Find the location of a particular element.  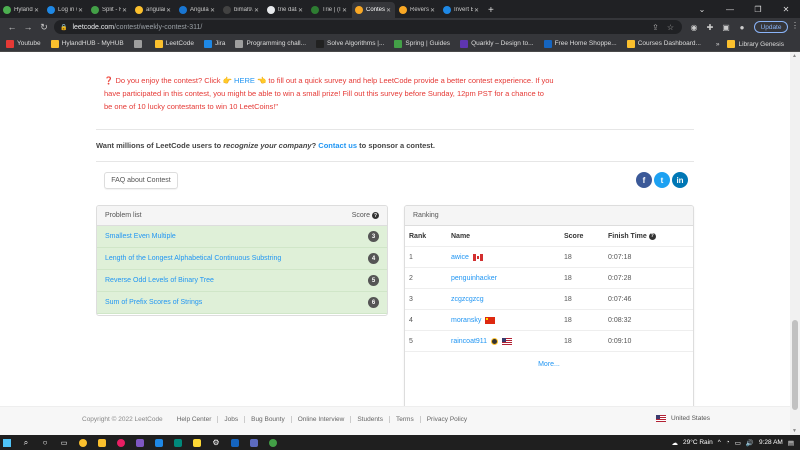

scroll-up-icon: ▲ is located at coordinates (794, 56).